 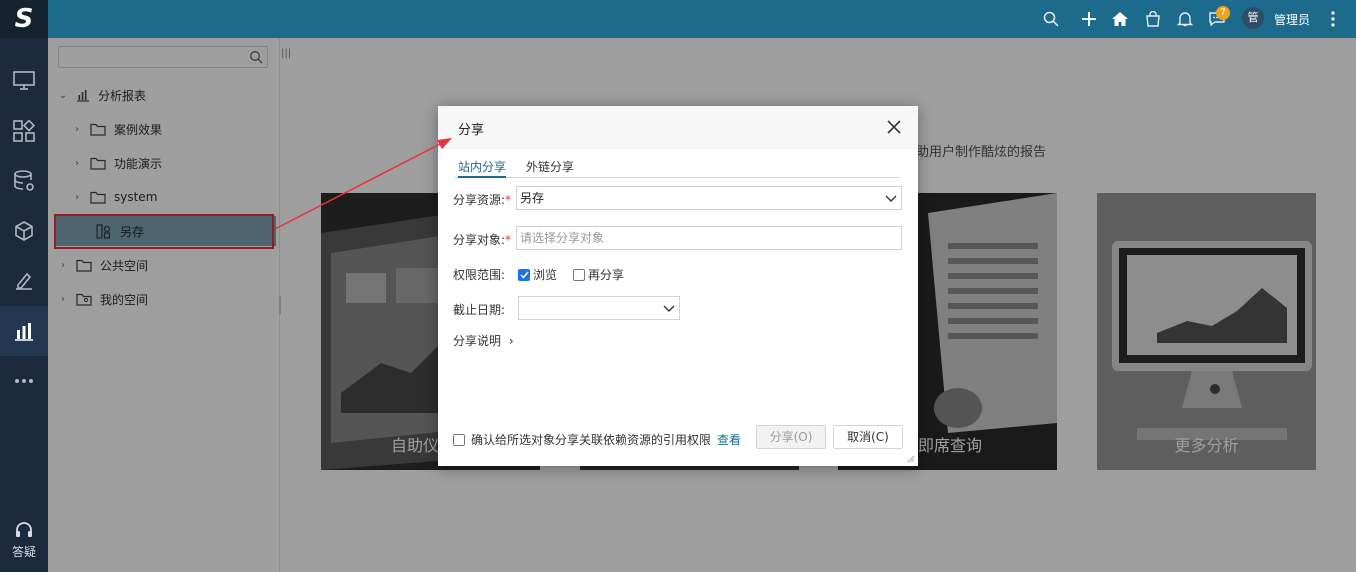 What do you see at coordinates (910, 458) in the screenshot?
I see `resize-grip-icon` at bounding box center [910, 458].